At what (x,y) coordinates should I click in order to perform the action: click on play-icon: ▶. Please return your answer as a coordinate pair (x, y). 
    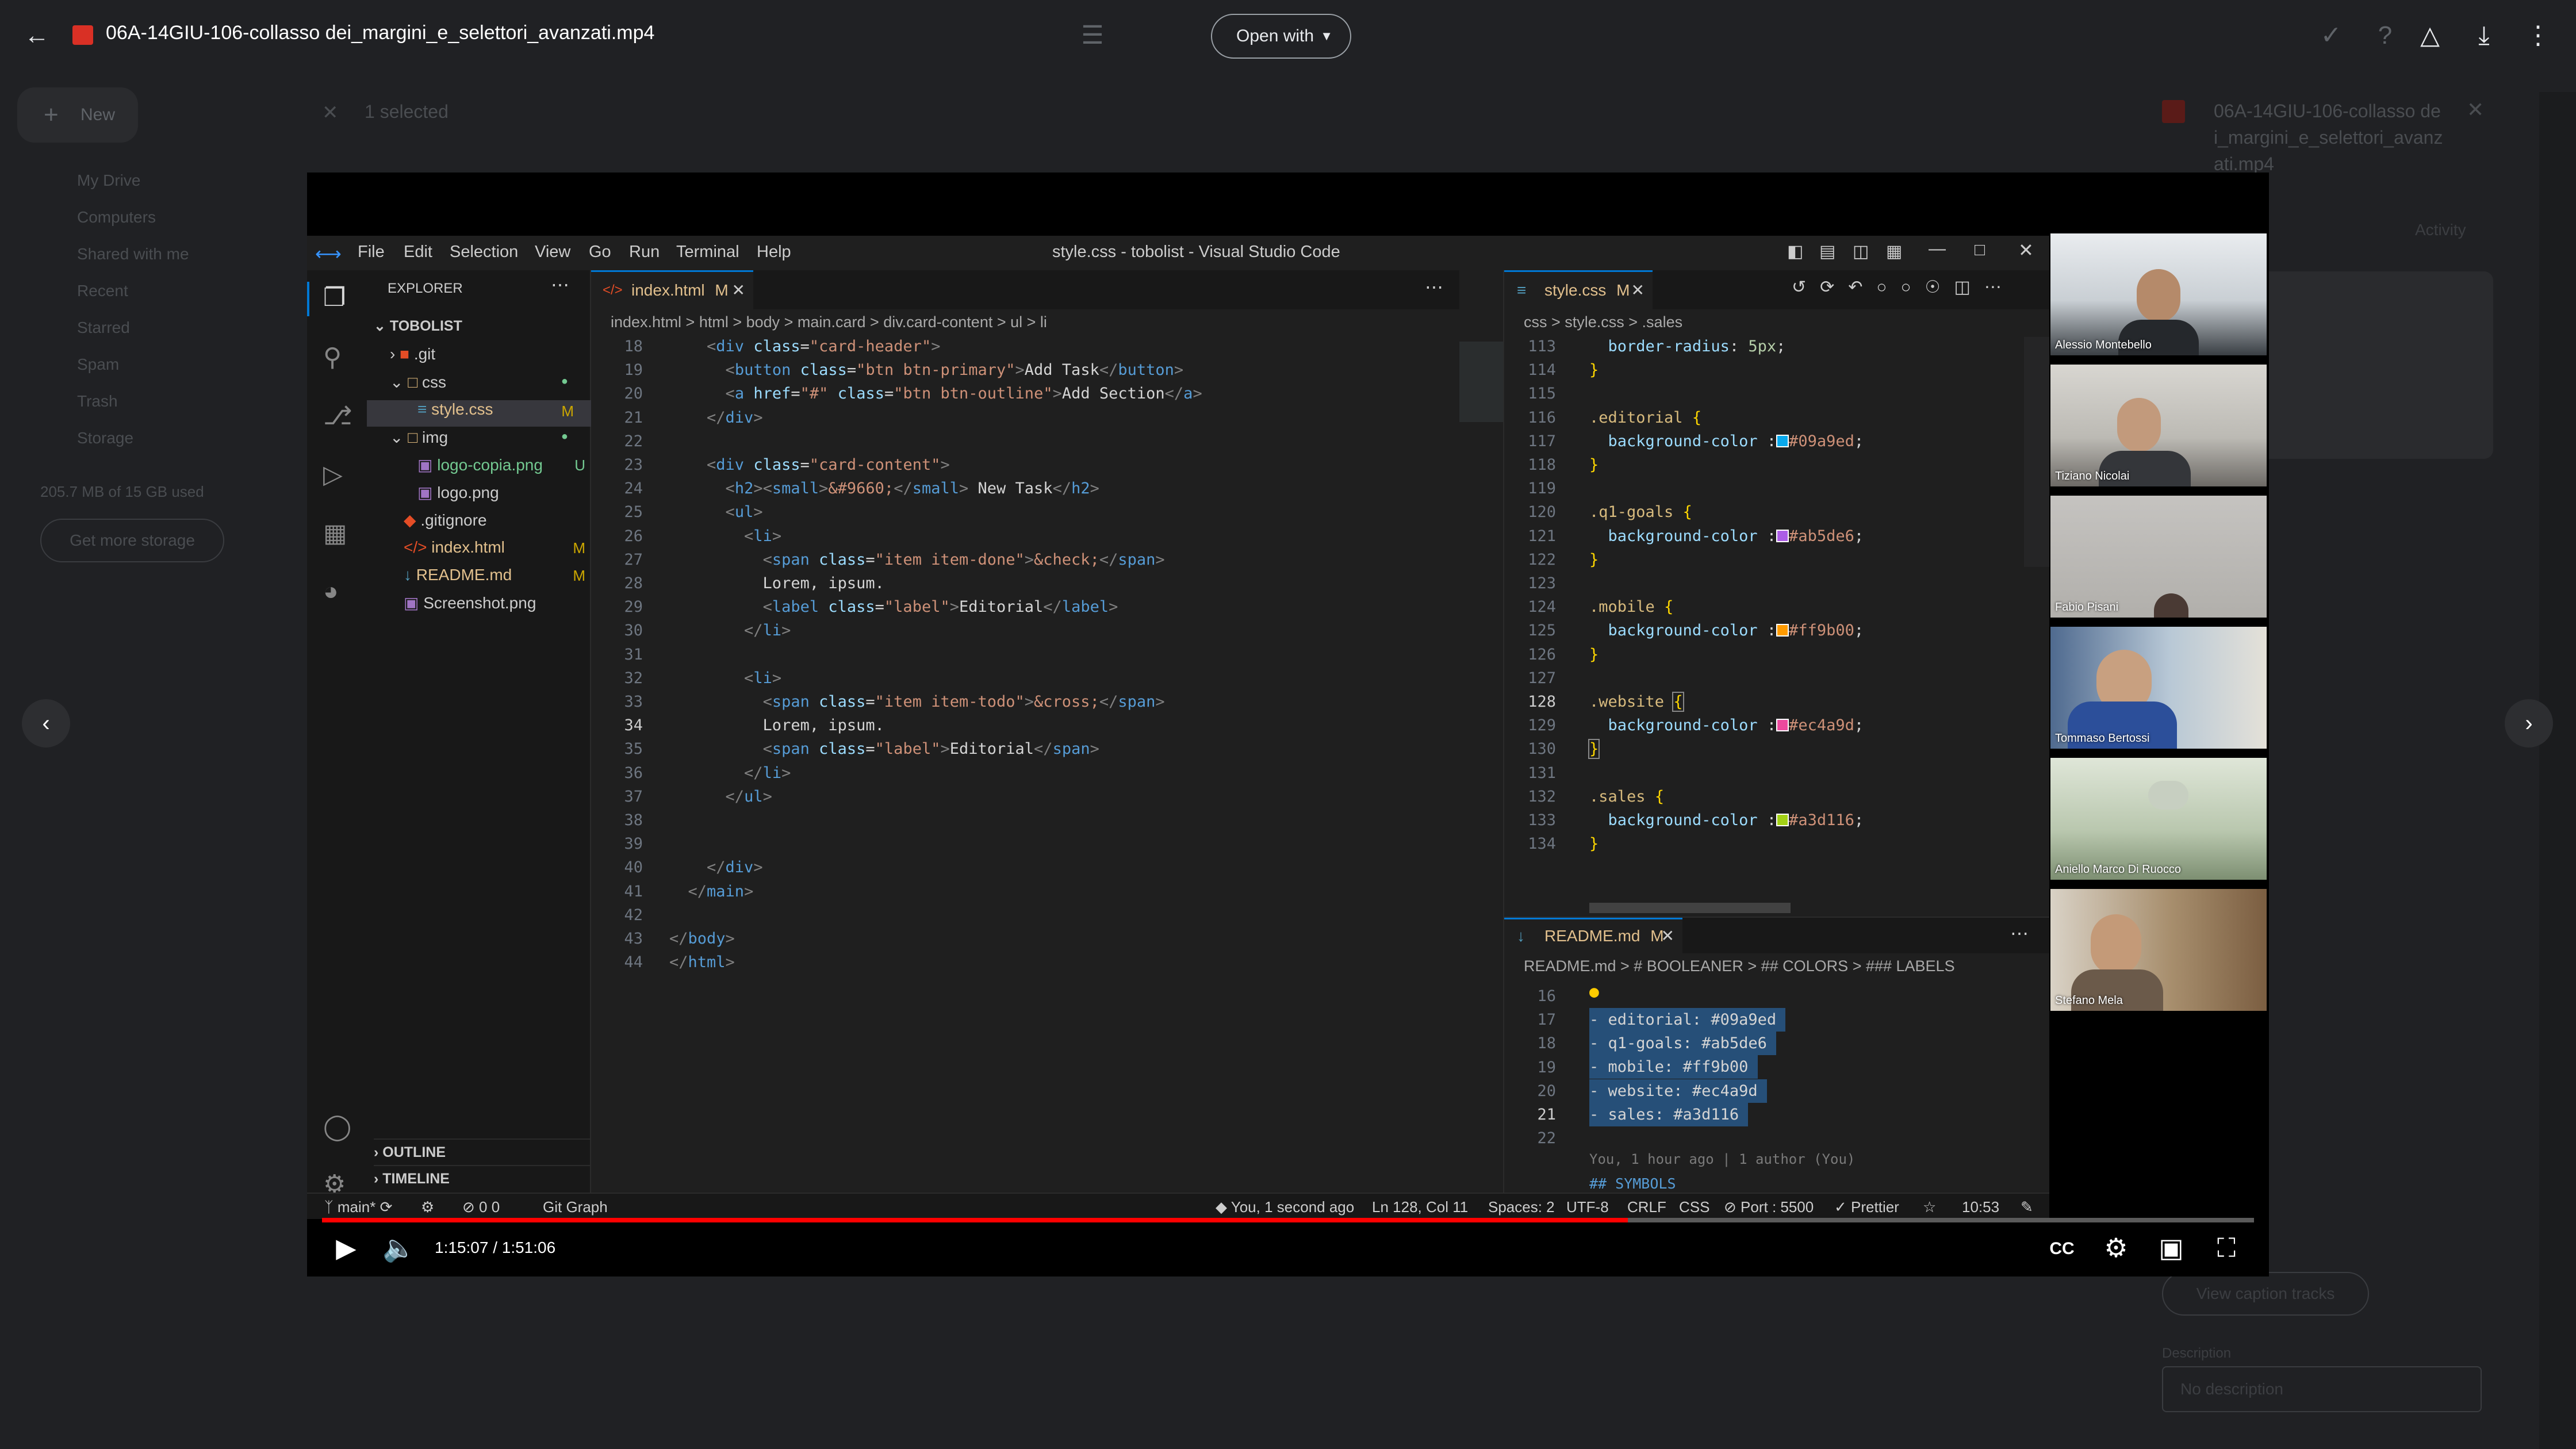
    Looking at the image, I should click on (346, 1247).